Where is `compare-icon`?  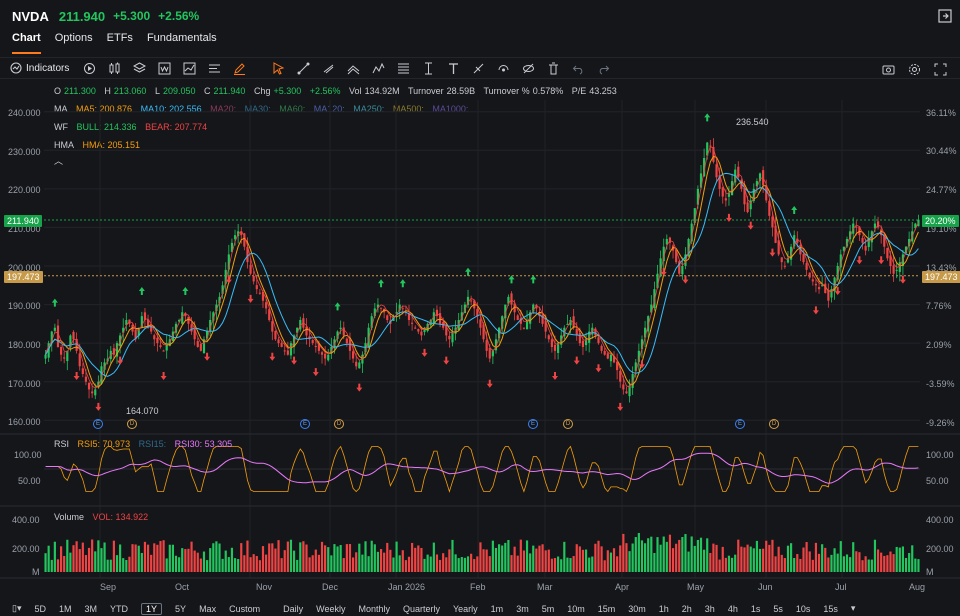
compare-icon is located at coordinates (189, 68).